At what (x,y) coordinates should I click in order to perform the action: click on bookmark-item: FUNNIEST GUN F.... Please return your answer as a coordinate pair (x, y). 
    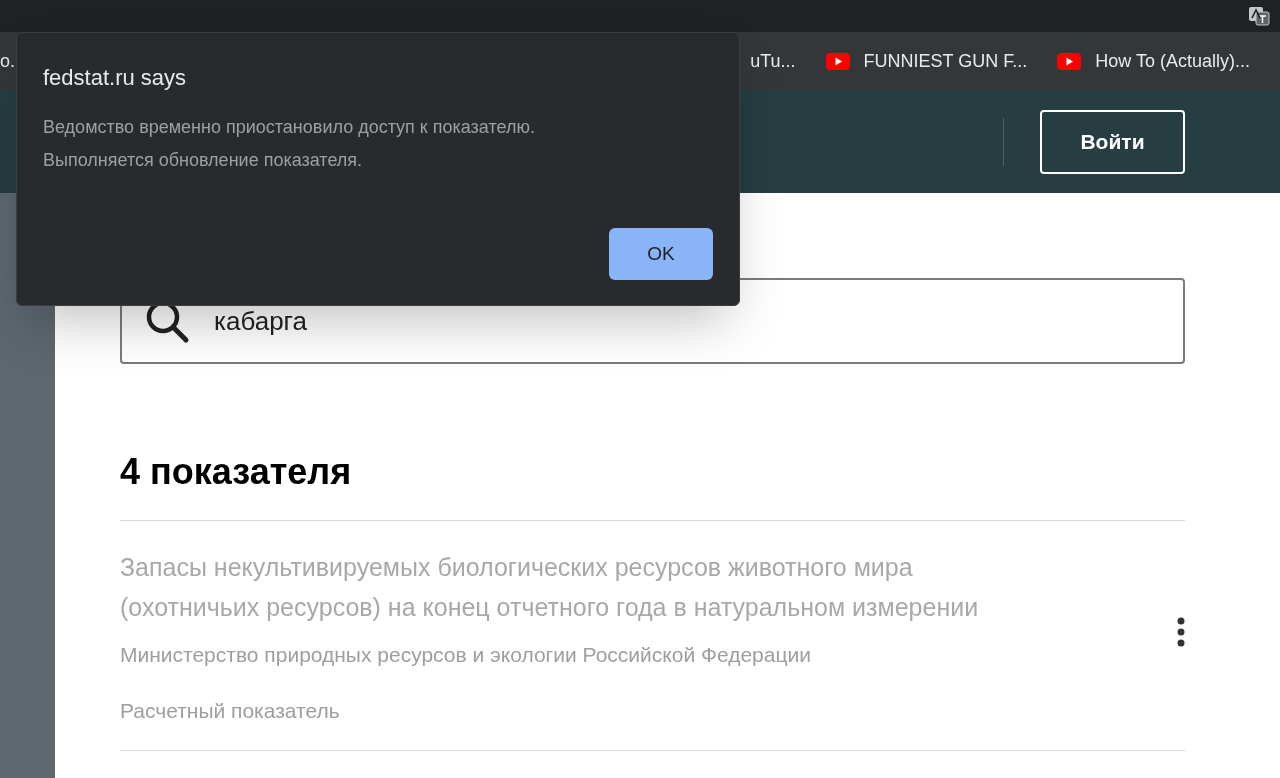
    Looking at the image, I should click on (926, 61).